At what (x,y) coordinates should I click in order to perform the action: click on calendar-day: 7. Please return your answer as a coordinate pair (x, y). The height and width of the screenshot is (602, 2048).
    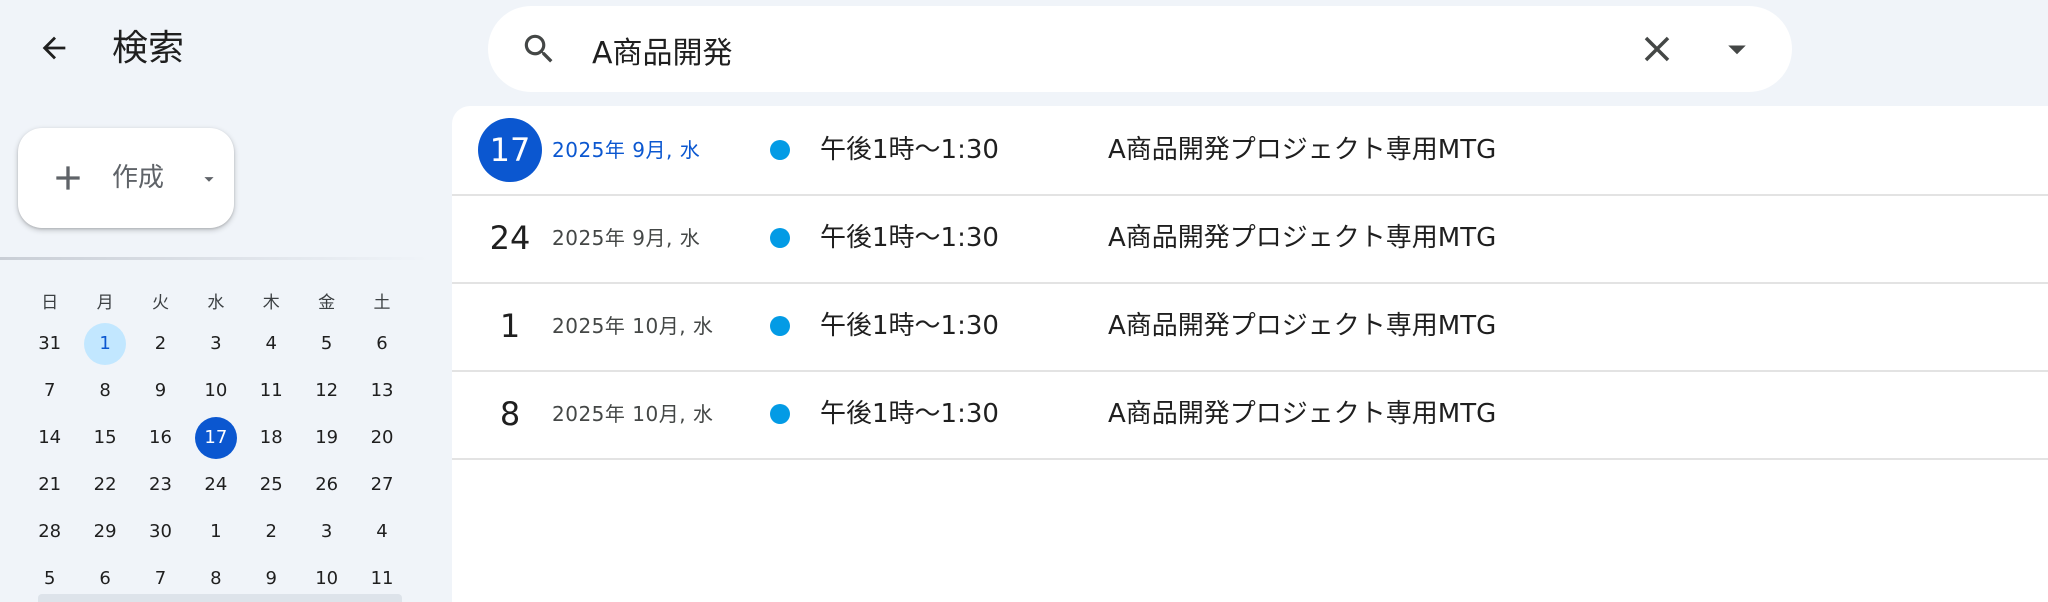
    Looking at the image, I should click on (50, 391).